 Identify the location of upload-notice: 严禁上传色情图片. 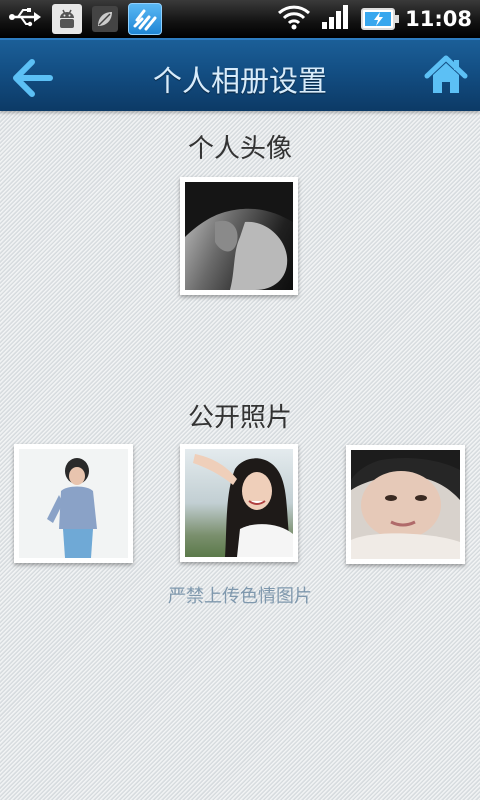
(240, 596).